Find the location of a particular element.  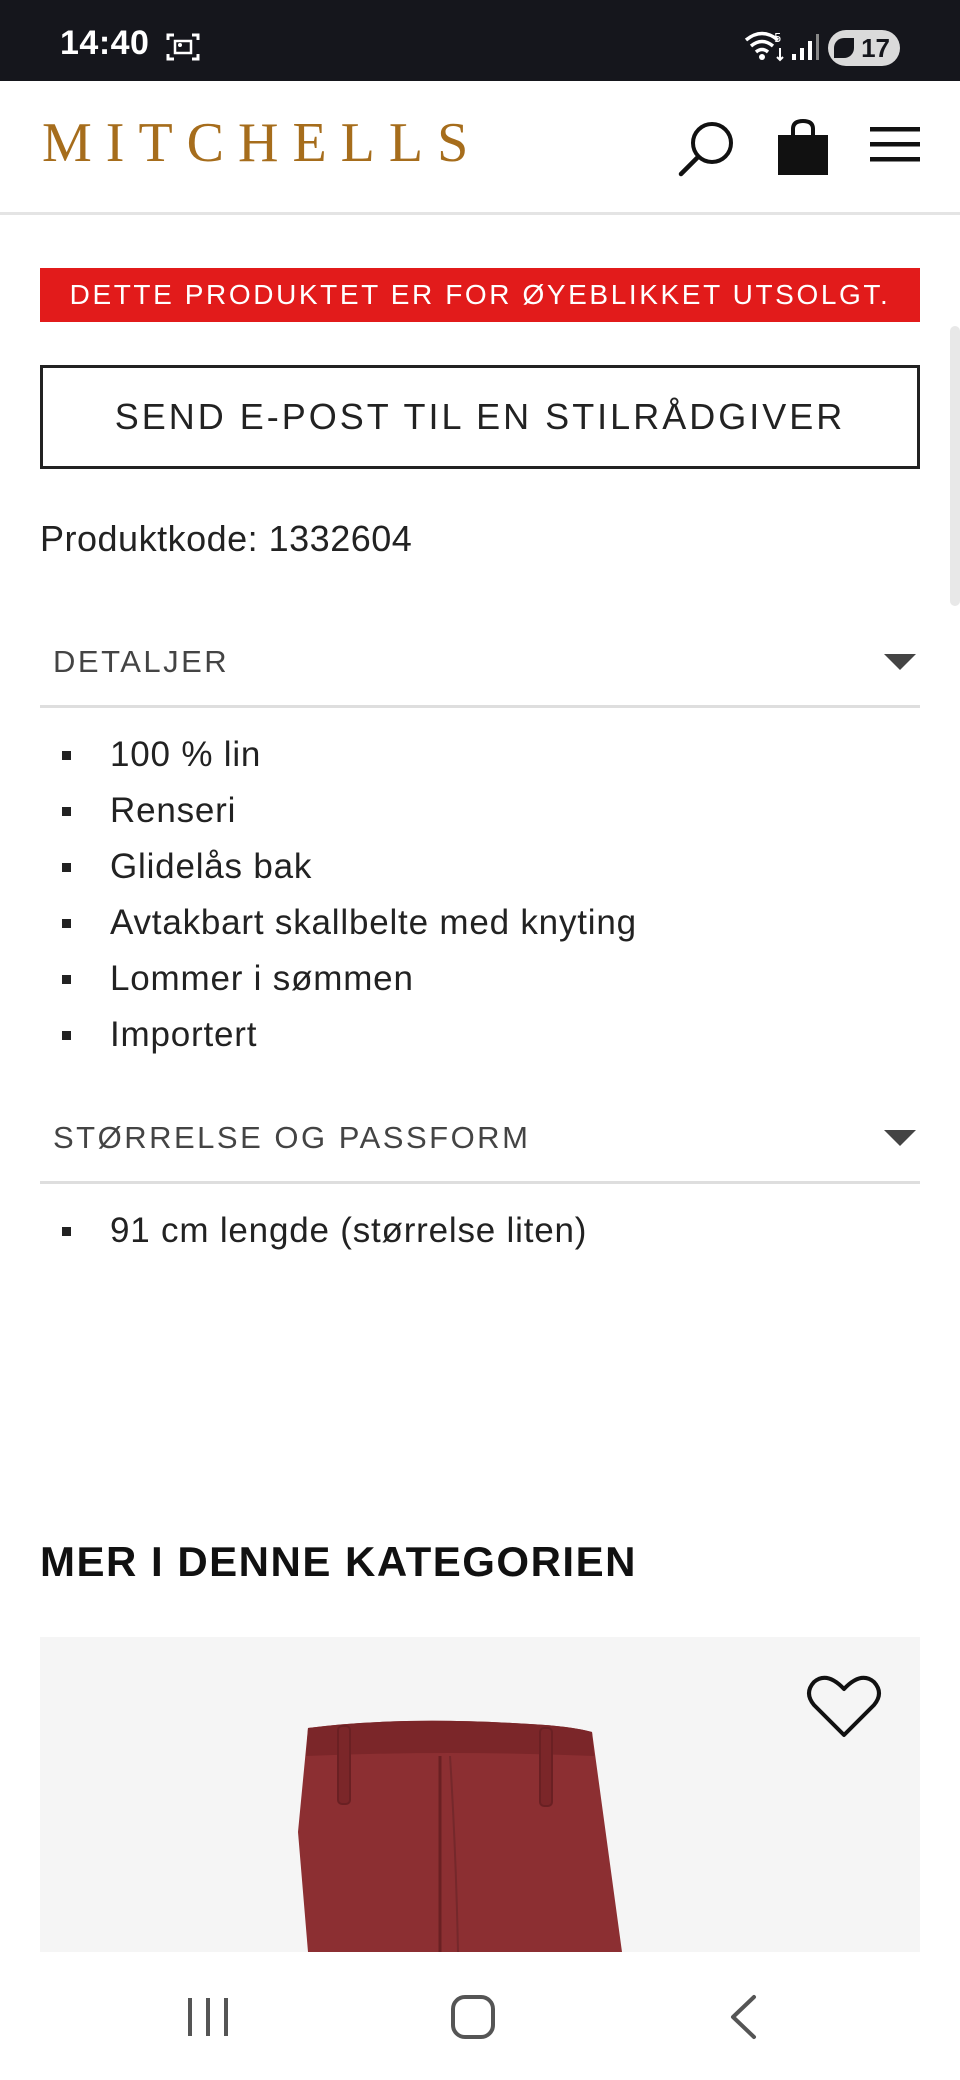

shopping-bag-icon is located at coordinates (803, 150).